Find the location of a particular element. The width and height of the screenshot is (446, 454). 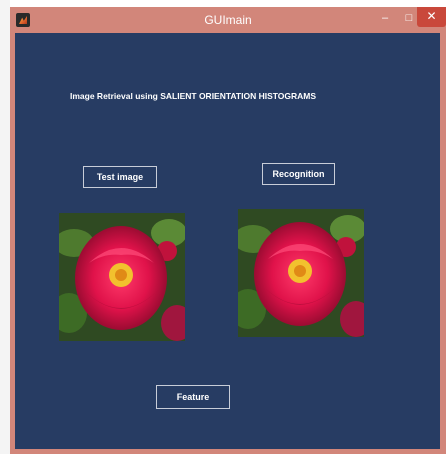

recognized-image-display is located at coordinates (301, 273).